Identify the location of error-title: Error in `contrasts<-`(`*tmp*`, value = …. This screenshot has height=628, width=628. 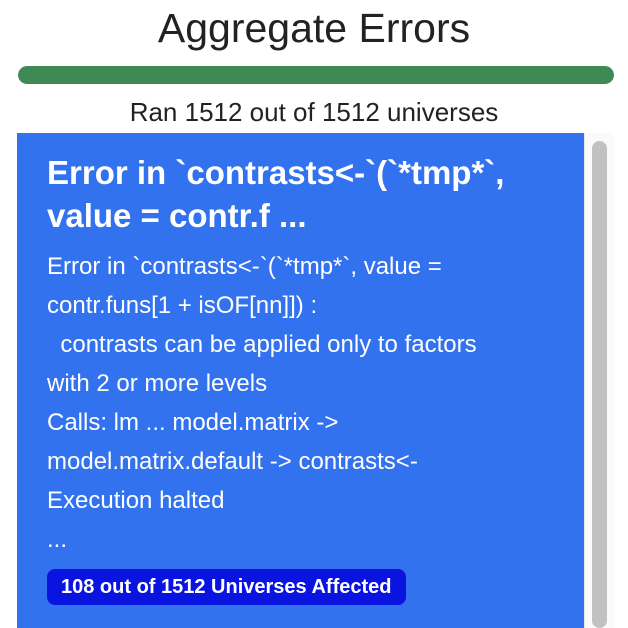
(276, 194).